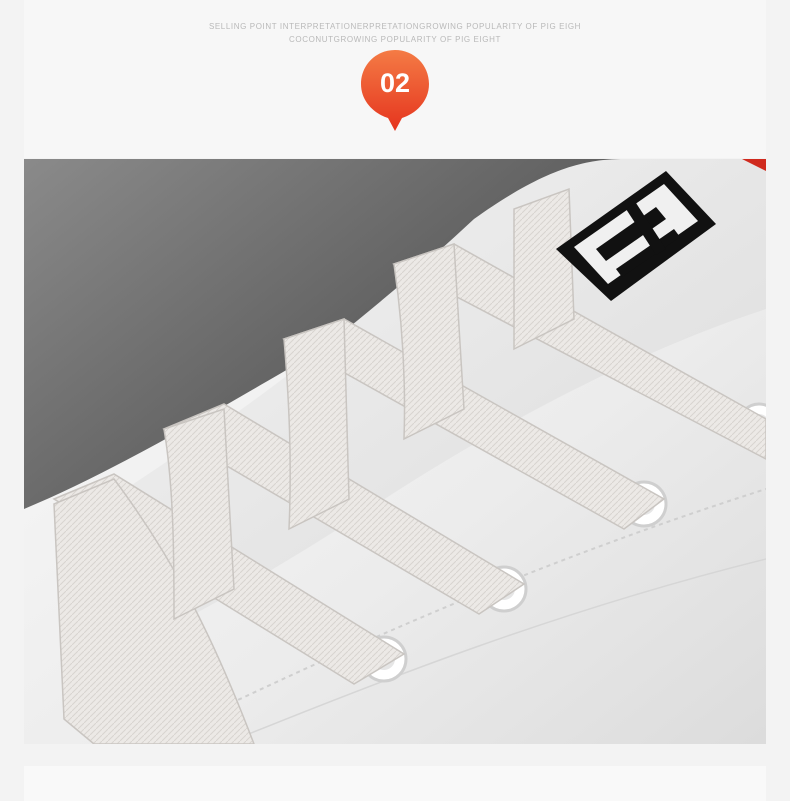 Image resolution: width=790 pixels, height=801 pixels. Describe the element at coordinates (395, 83) in the screenshot. I see `badge-number: 02` at that location.